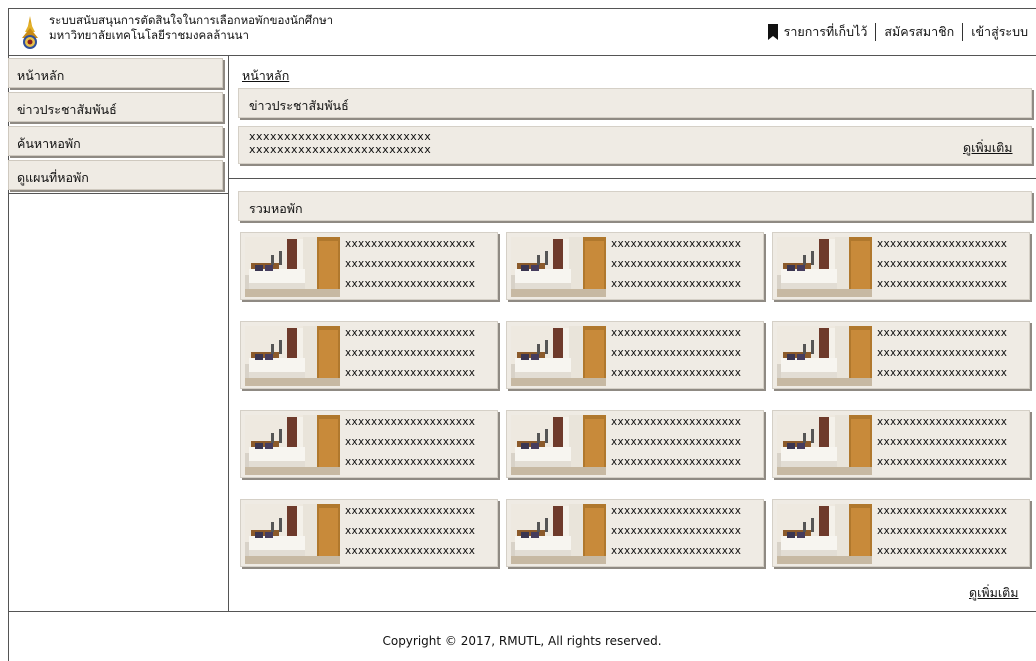 The width and height of the screenshot is (1036, 661). I want to click on news-heading: ข่าวประชาสัมพันธ์, so click(635, 103).